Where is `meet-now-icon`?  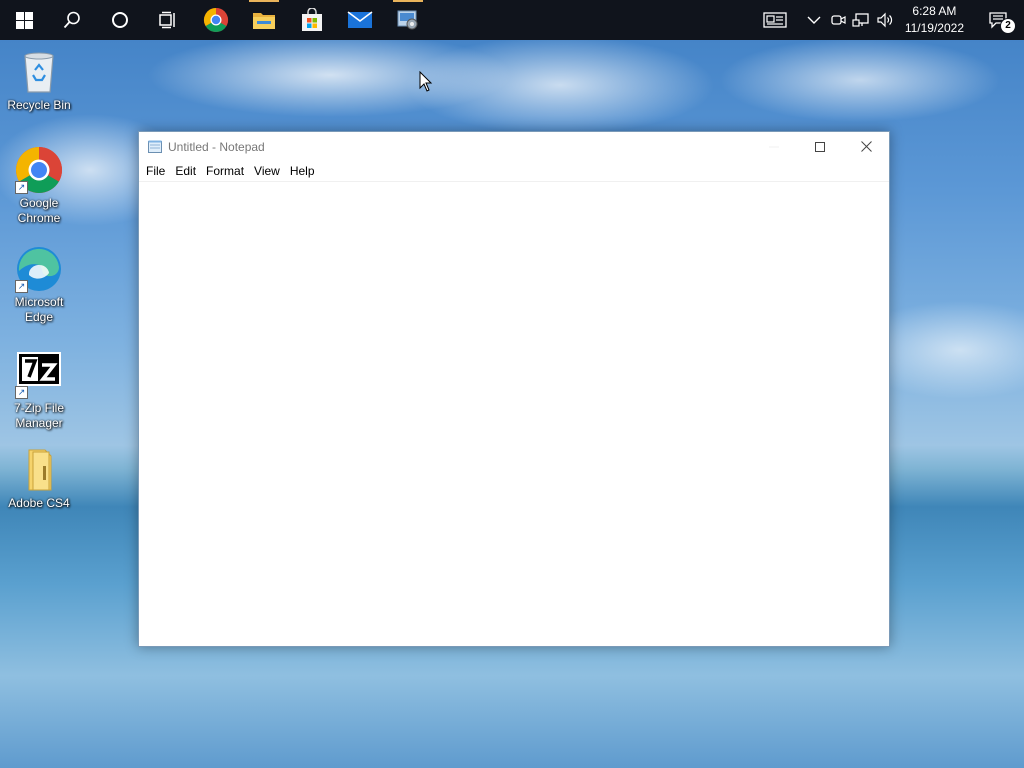
meet-now-icon is located at coordinates (838, 20).